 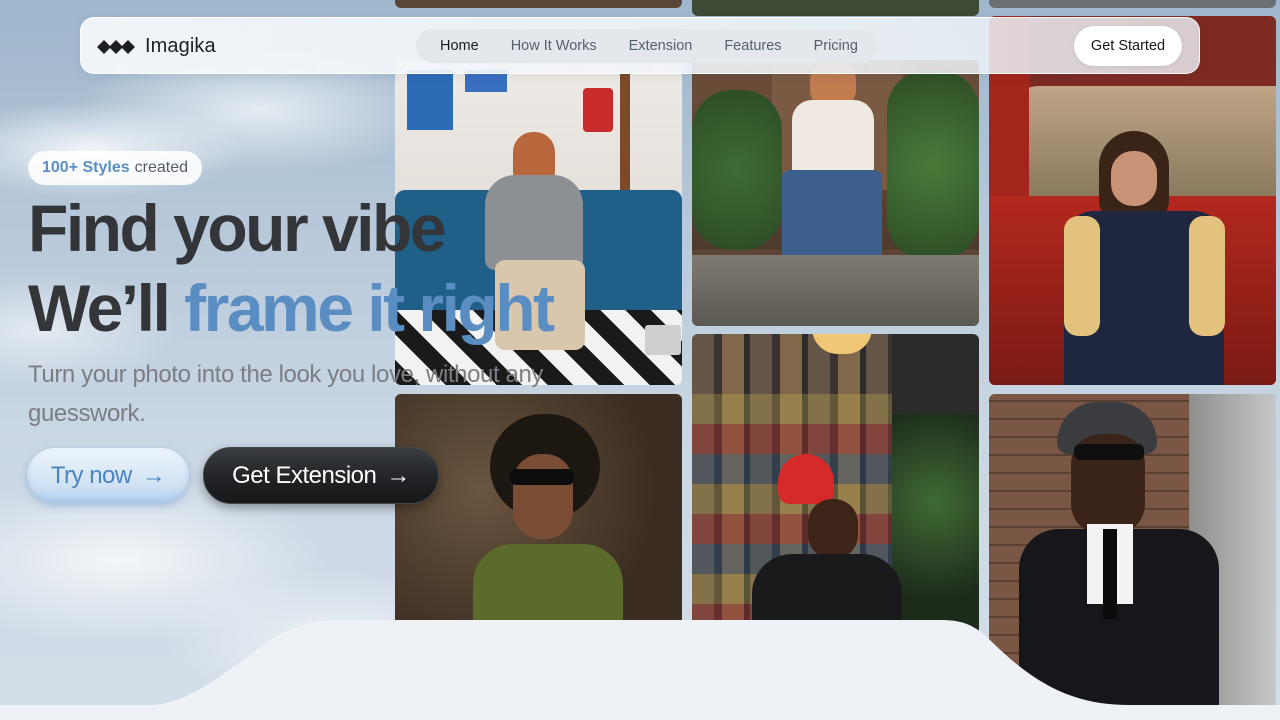 What do you see at coordinates (86, 167) in the screenshot?
I see `badge-count: 100+ Styles` at bounding box center [86, 167].